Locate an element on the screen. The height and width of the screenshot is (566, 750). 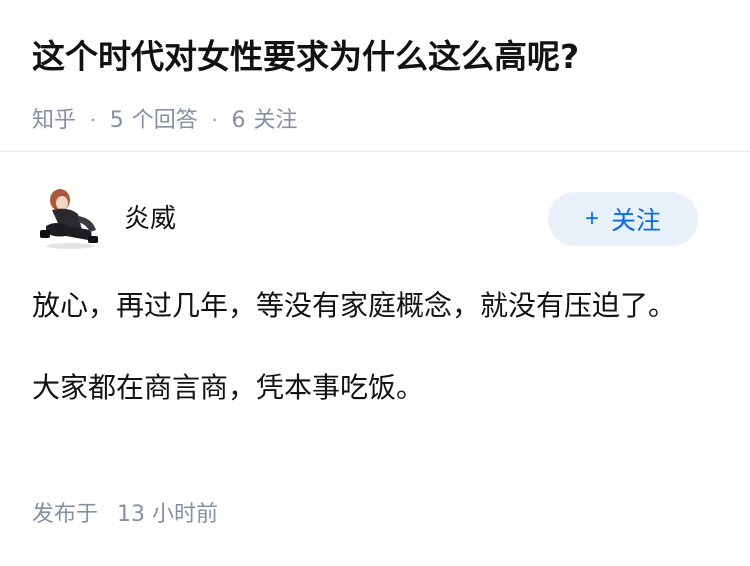
publish-label: 发布于 is located at coordinates (65, 514).